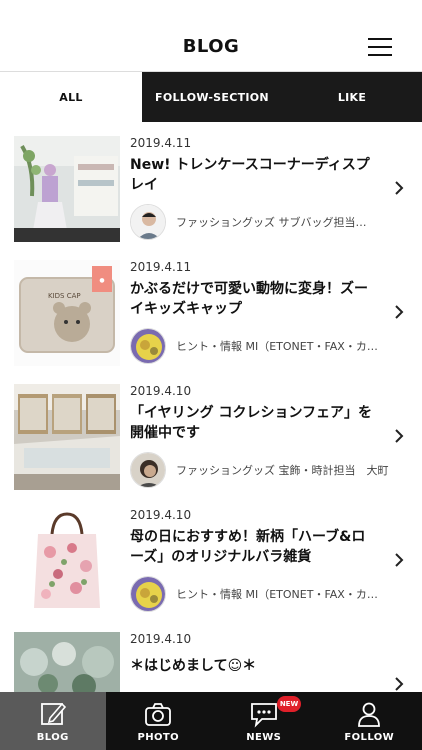 The image size is (422, 750). I want to click on tab-all: ALL, so click(71, 97).